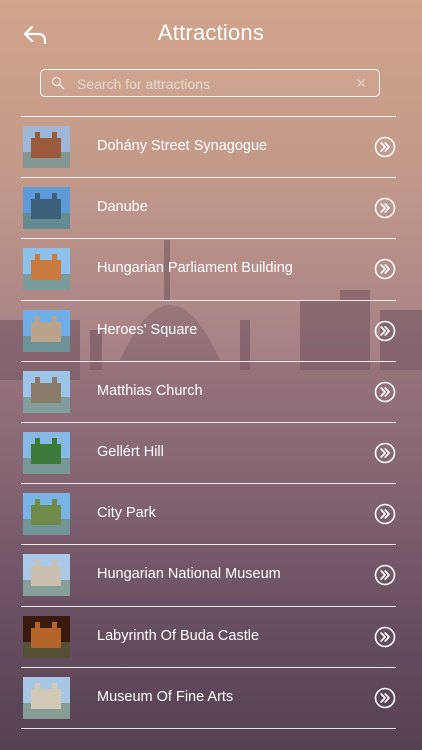 Image resolution: width=422 pixels, height=750 pixels. I want to click on list-item: Museum Of Fine Arts, so click(208, 698).